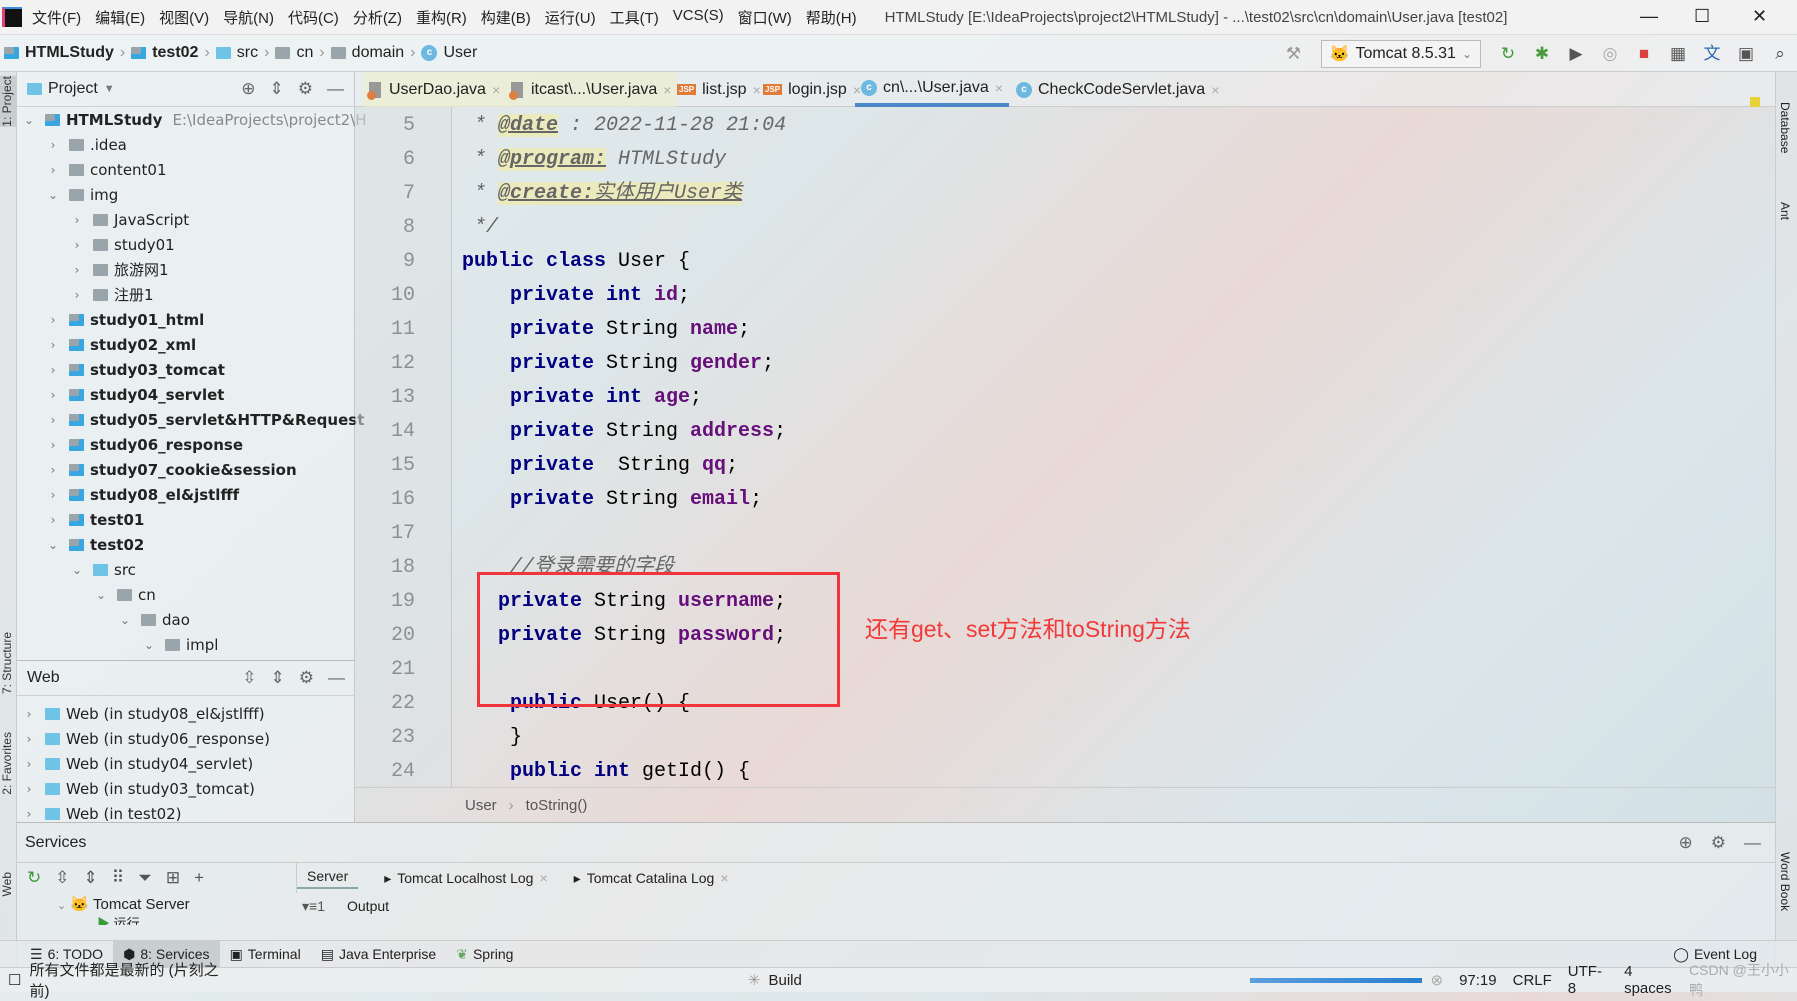  I want to click on close-button: ✕, so click(1759, 16).